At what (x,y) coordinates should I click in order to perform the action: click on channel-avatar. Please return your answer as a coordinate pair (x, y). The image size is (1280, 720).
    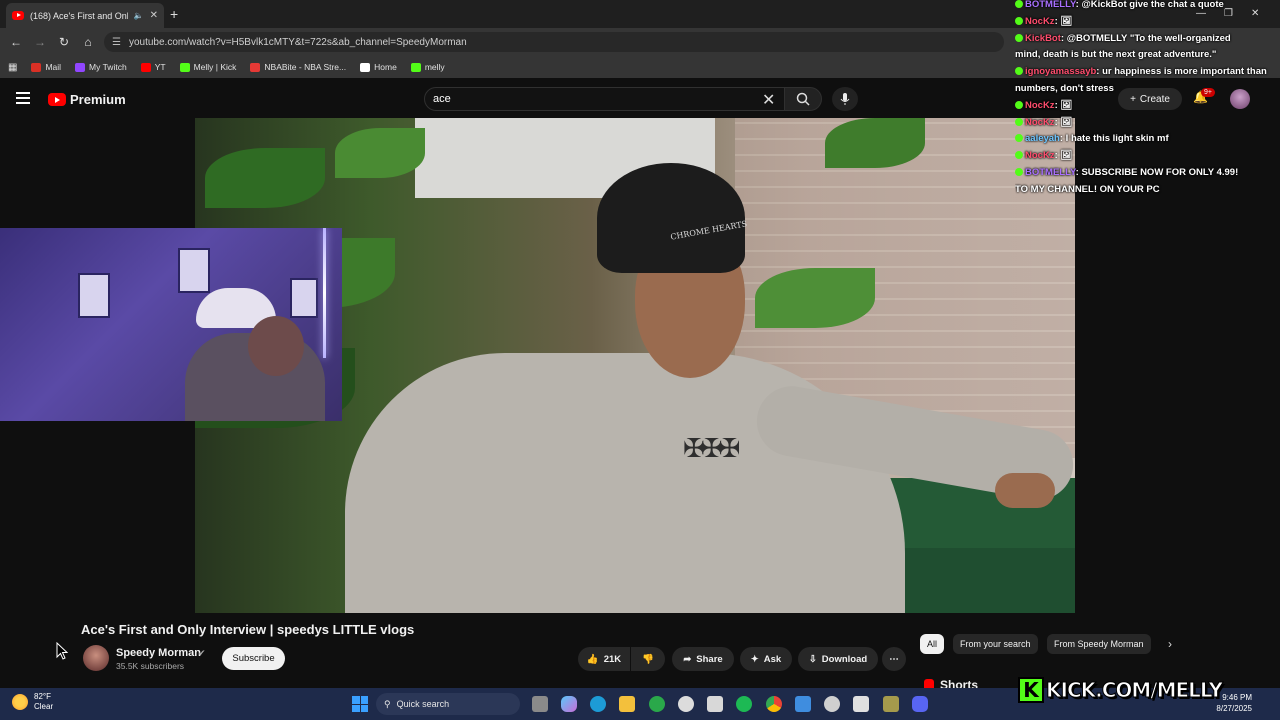
    Looking at the image, I should click on (96, 658).